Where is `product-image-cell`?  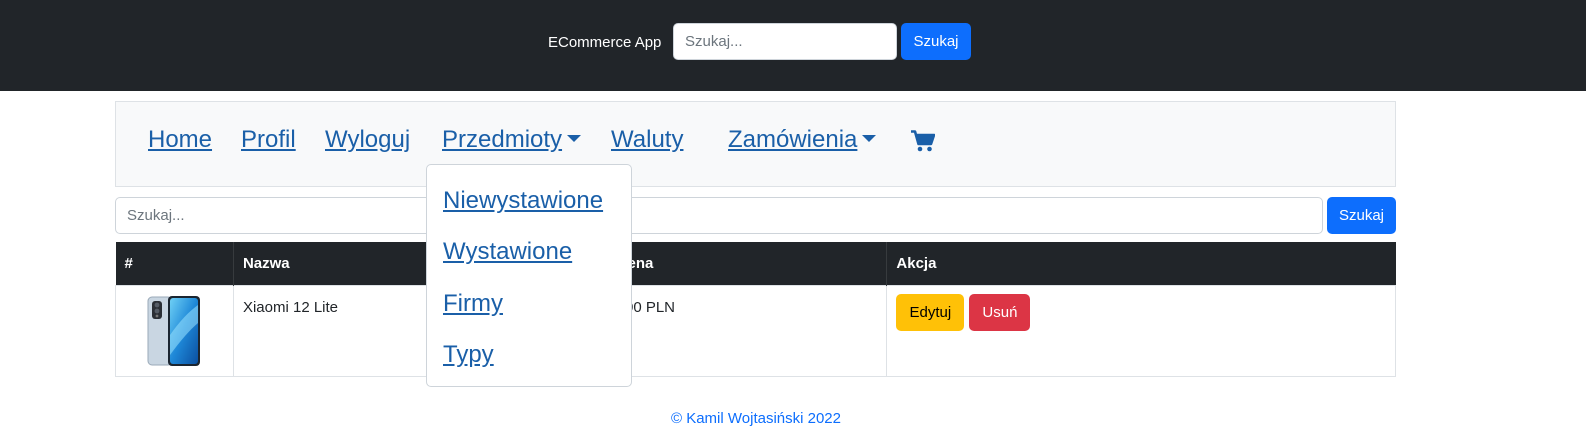 product-image-cell is located at coordinates (174, 330).